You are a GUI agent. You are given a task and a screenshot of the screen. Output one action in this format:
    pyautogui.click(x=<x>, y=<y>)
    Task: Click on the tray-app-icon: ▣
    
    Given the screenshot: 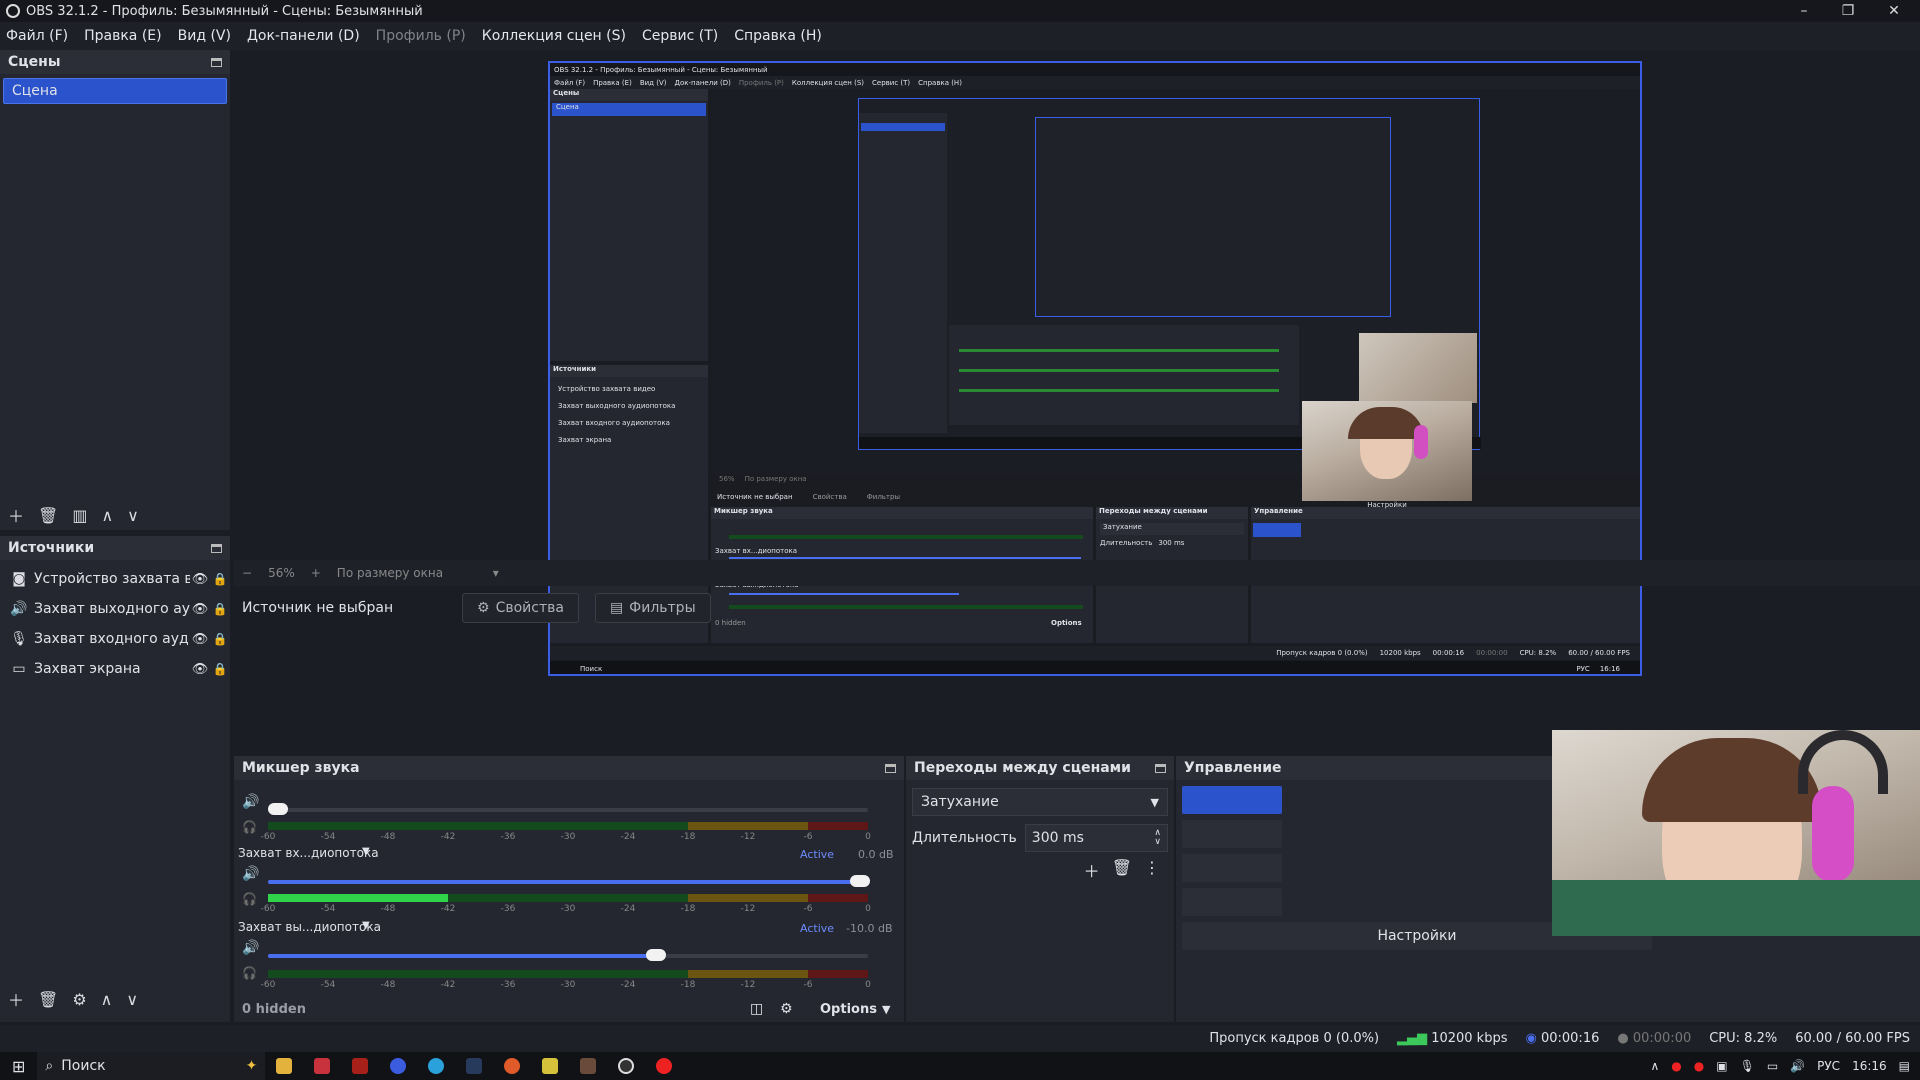 What is the action you would take?
    pyautogui.click(x=1721, y=1066)
    